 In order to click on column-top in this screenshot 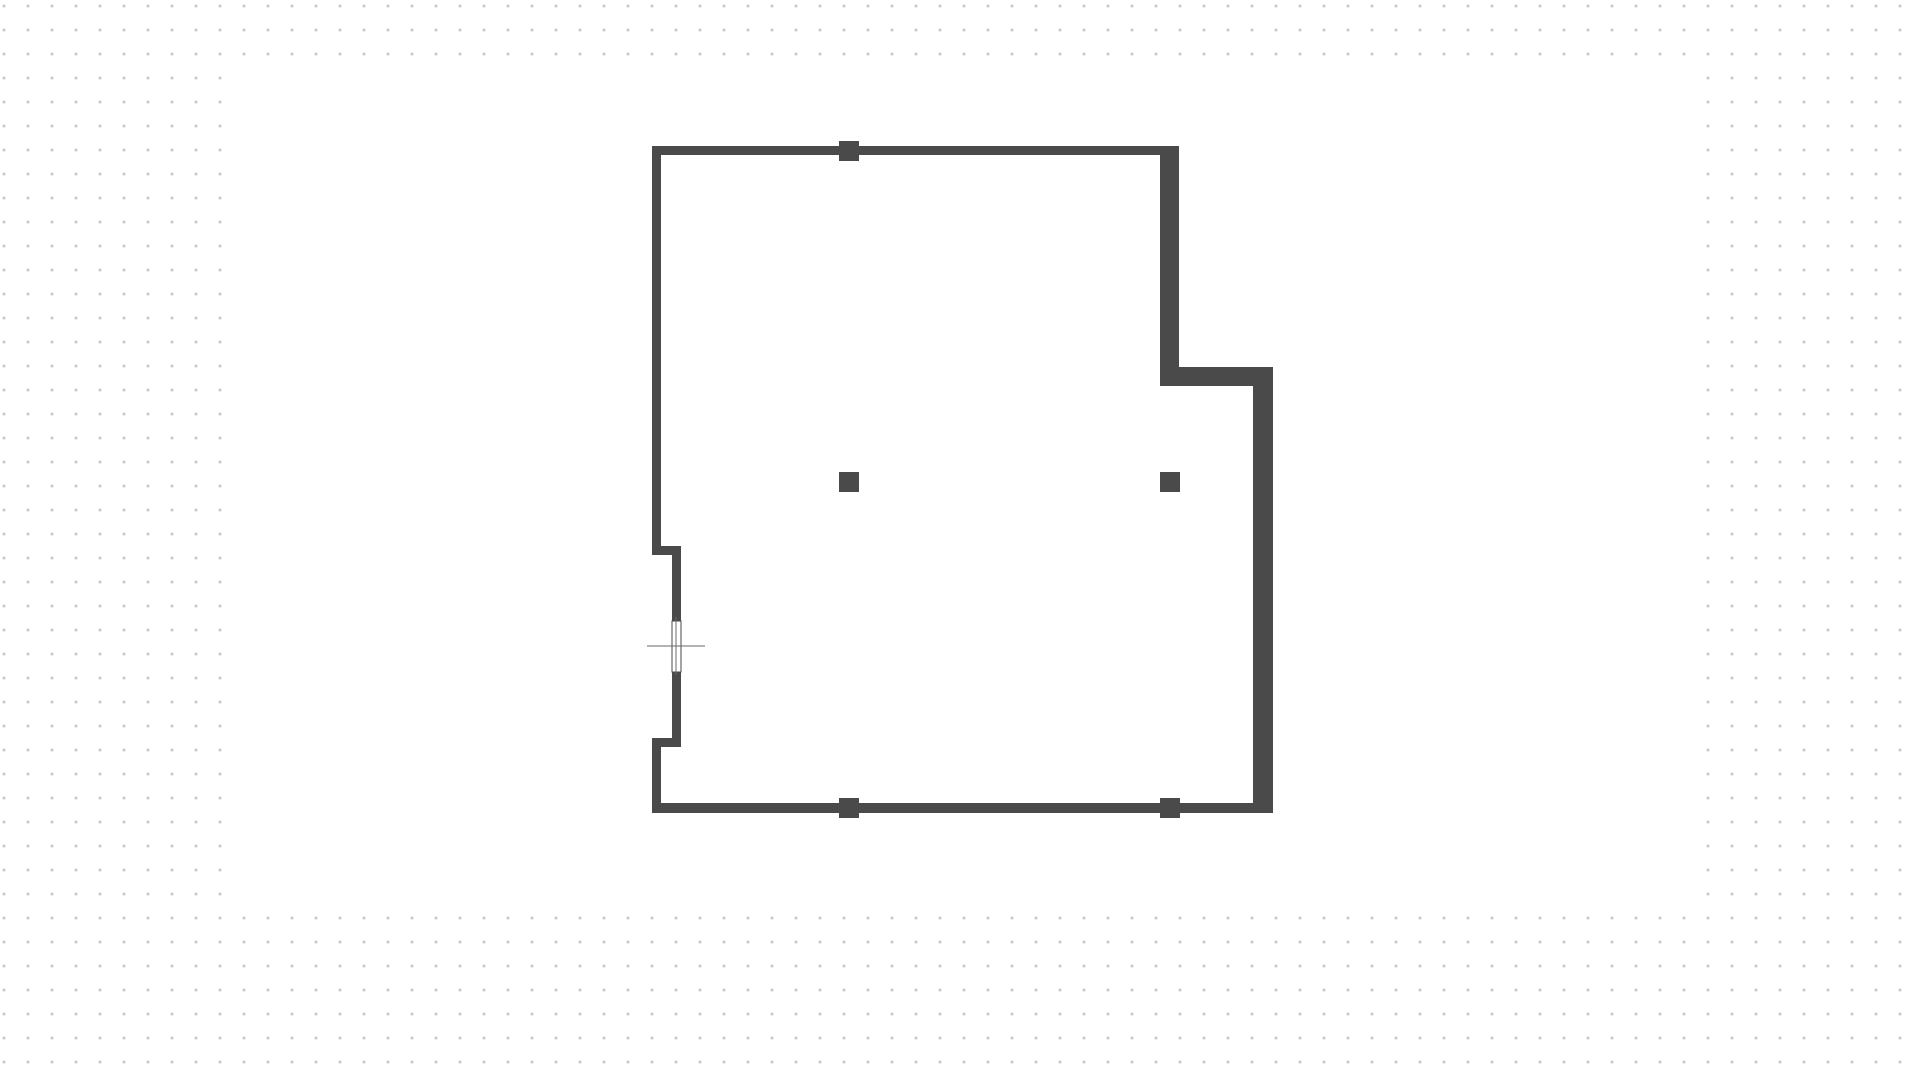, I will do `click(849, 151)`.